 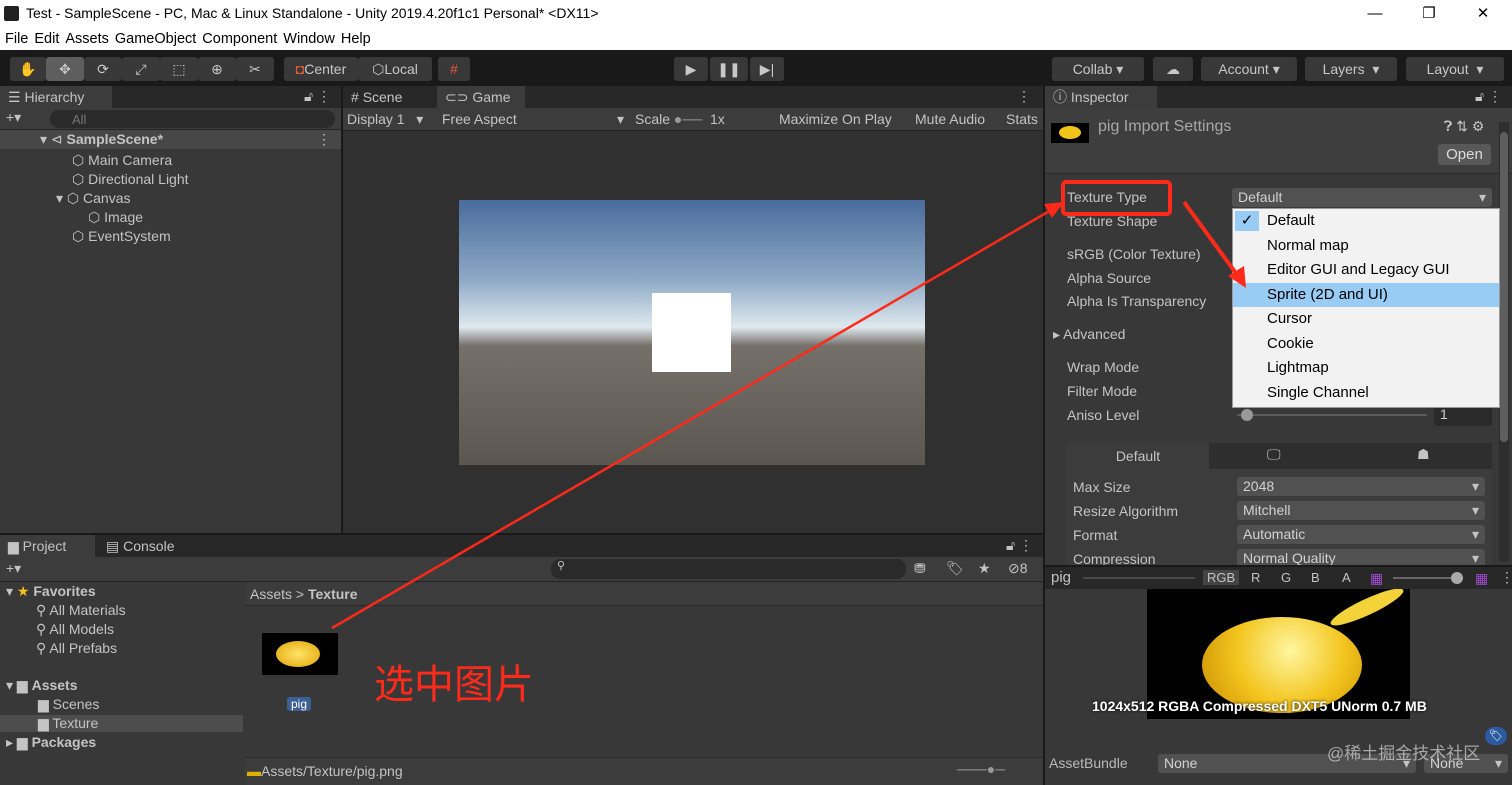 What do you see at coordinates (1211, 239) in the screenshot?
I see `arrow-line` at bounding box center [1211, 239].